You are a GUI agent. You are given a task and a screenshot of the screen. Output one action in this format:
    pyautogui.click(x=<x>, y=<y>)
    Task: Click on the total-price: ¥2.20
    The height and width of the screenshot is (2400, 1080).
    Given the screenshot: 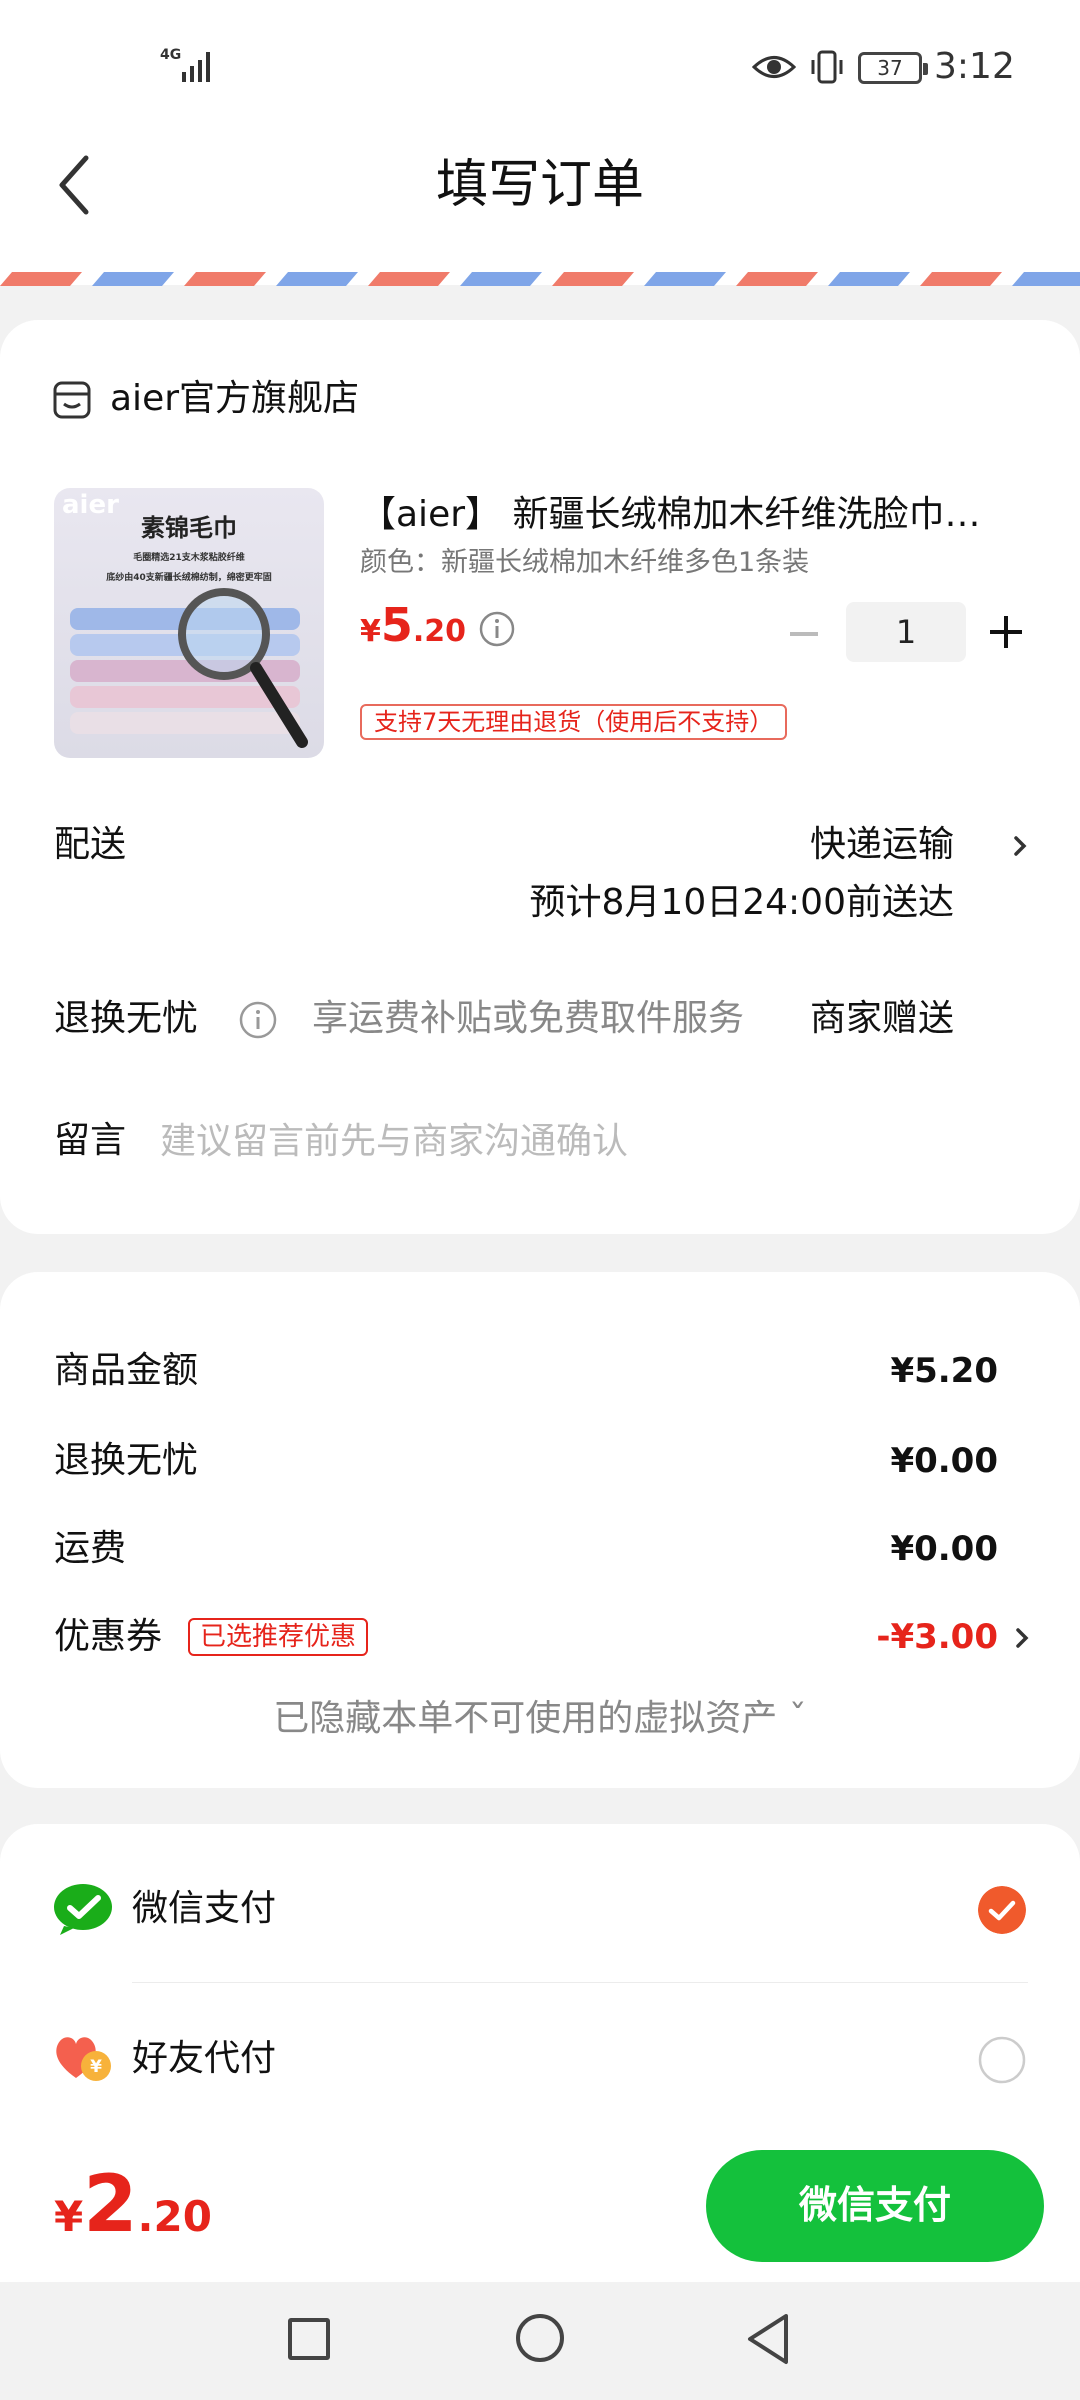 What is the action you would take?
    pyautogui.click(x=133, y=2205)
    